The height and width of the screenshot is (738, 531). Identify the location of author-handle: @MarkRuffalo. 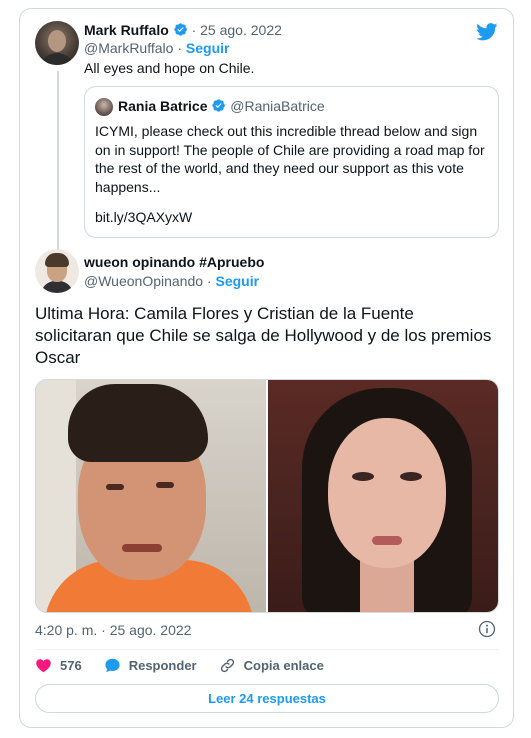
(128, 48).